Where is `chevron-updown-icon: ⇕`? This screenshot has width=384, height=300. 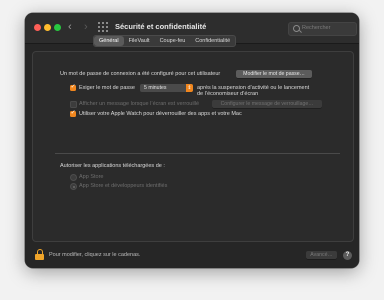 chevron-updown-icon: ⇕ is located at coordinates (189, 88).